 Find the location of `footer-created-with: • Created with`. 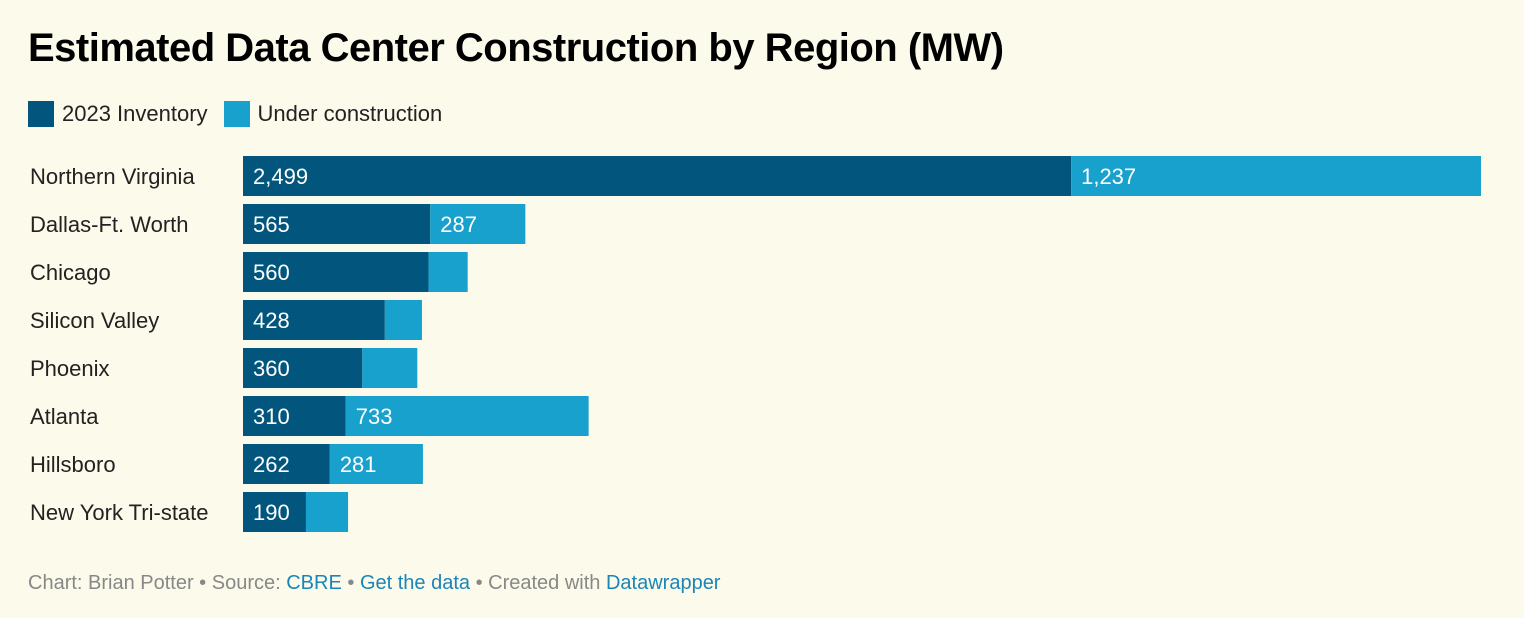

footer-created-with: • Created with is located at coordinates (538, 583).